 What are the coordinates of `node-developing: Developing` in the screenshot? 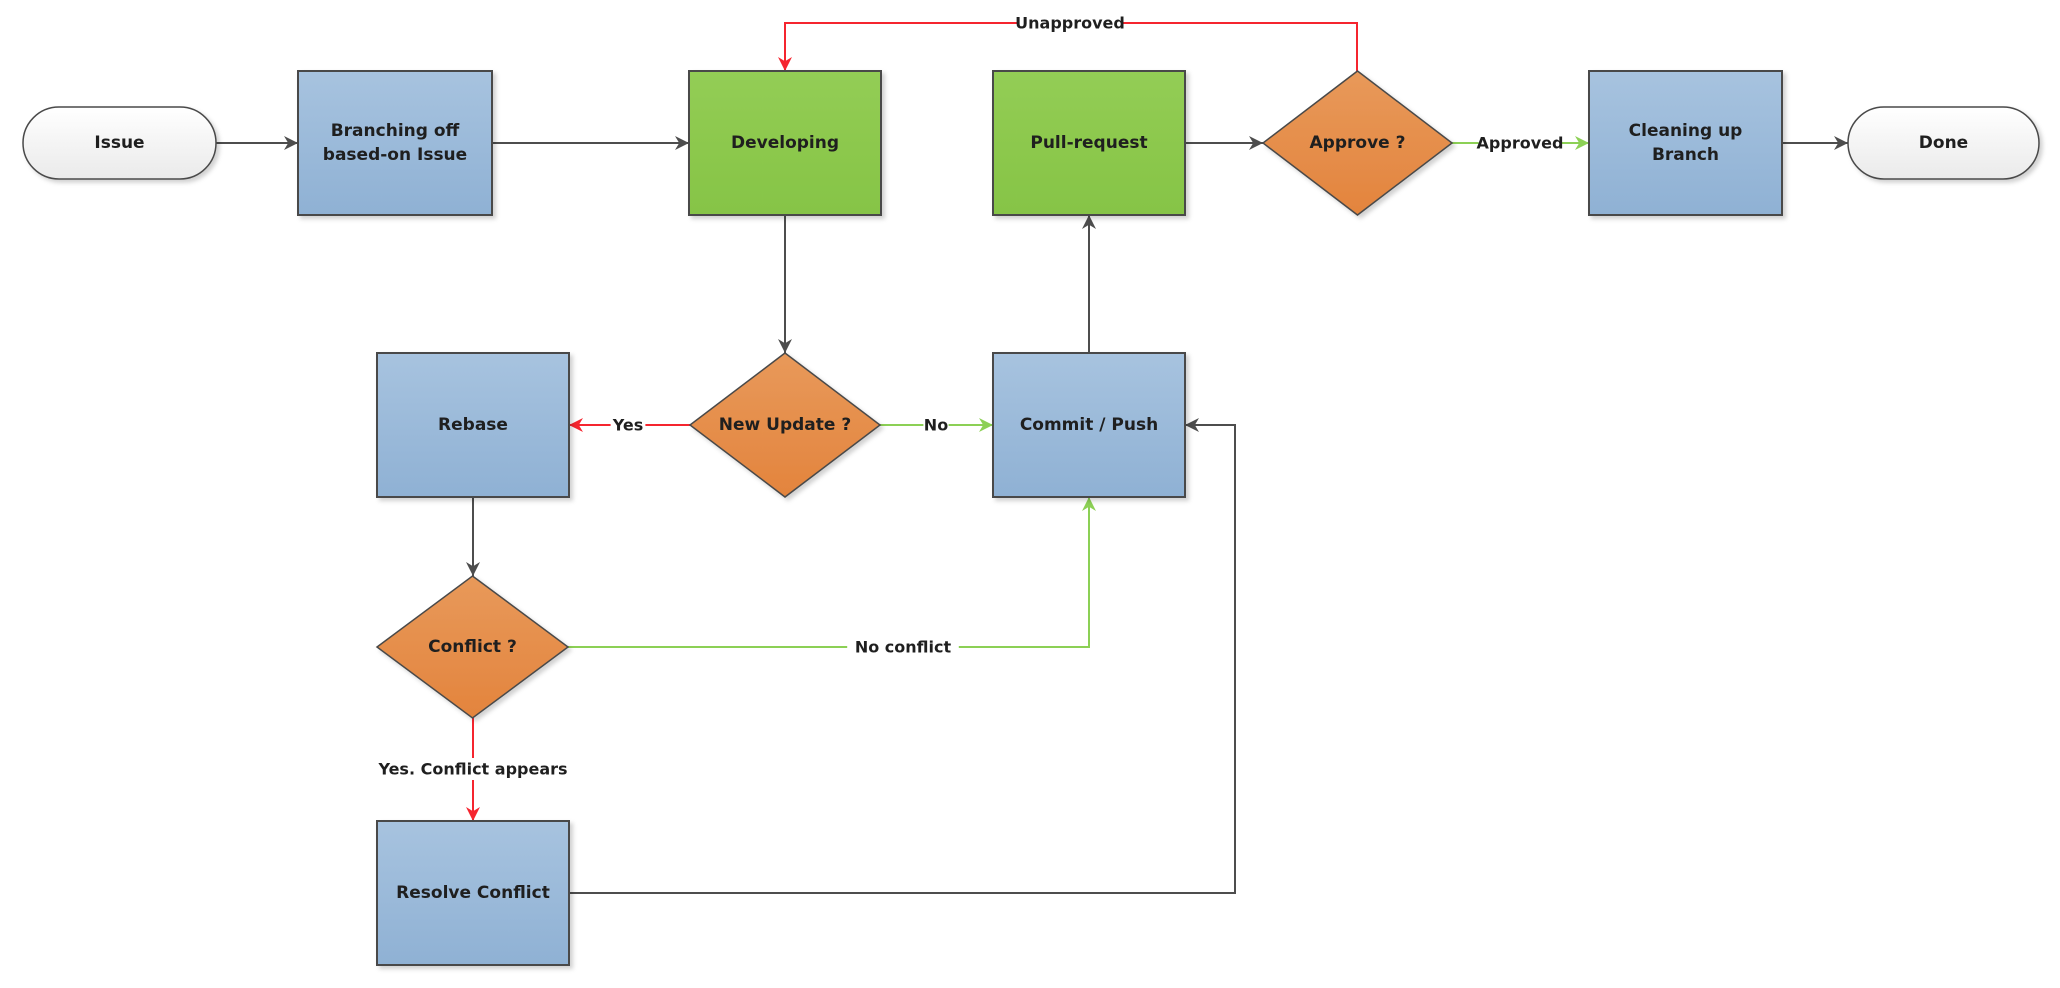 It's located at (785, 143).